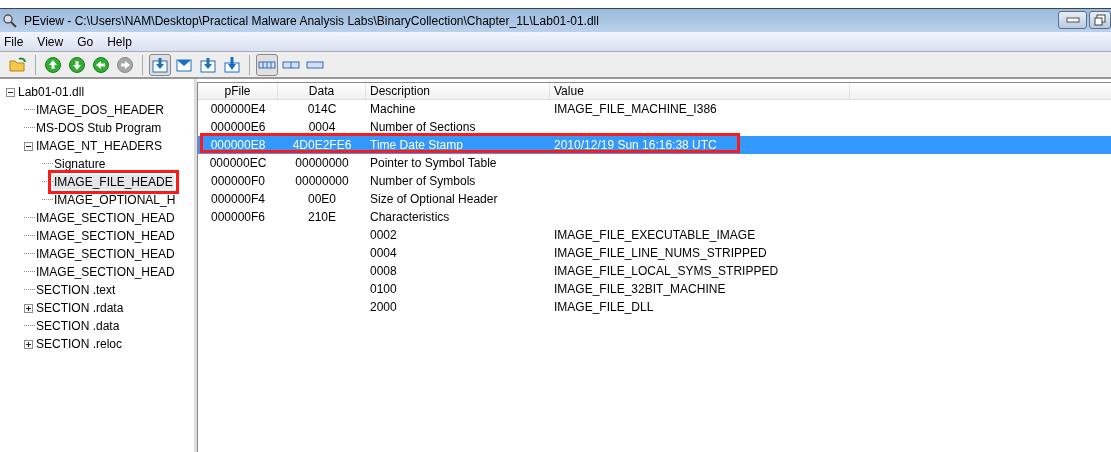 The height and width of the screenshot is (452, 1111). What do you see at coordinates (50, 41) in the screenshot?
I see `menu-item: View` at bounding box center [50, 41].